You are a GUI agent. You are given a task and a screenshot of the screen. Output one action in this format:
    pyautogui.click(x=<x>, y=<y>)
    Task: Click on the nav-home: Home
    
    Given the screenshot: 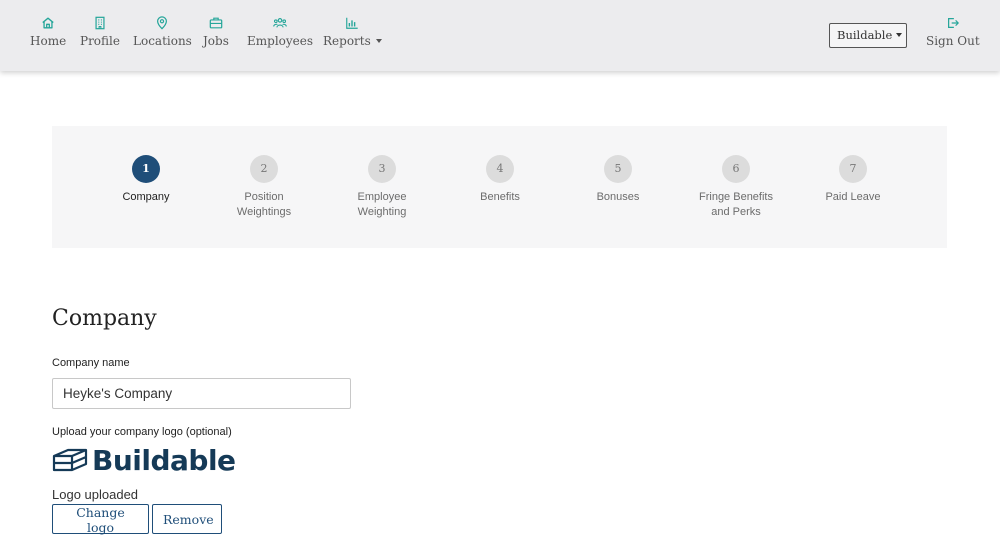 What is the action you would take?
    pyautogui.click(x=48, y=32)
    